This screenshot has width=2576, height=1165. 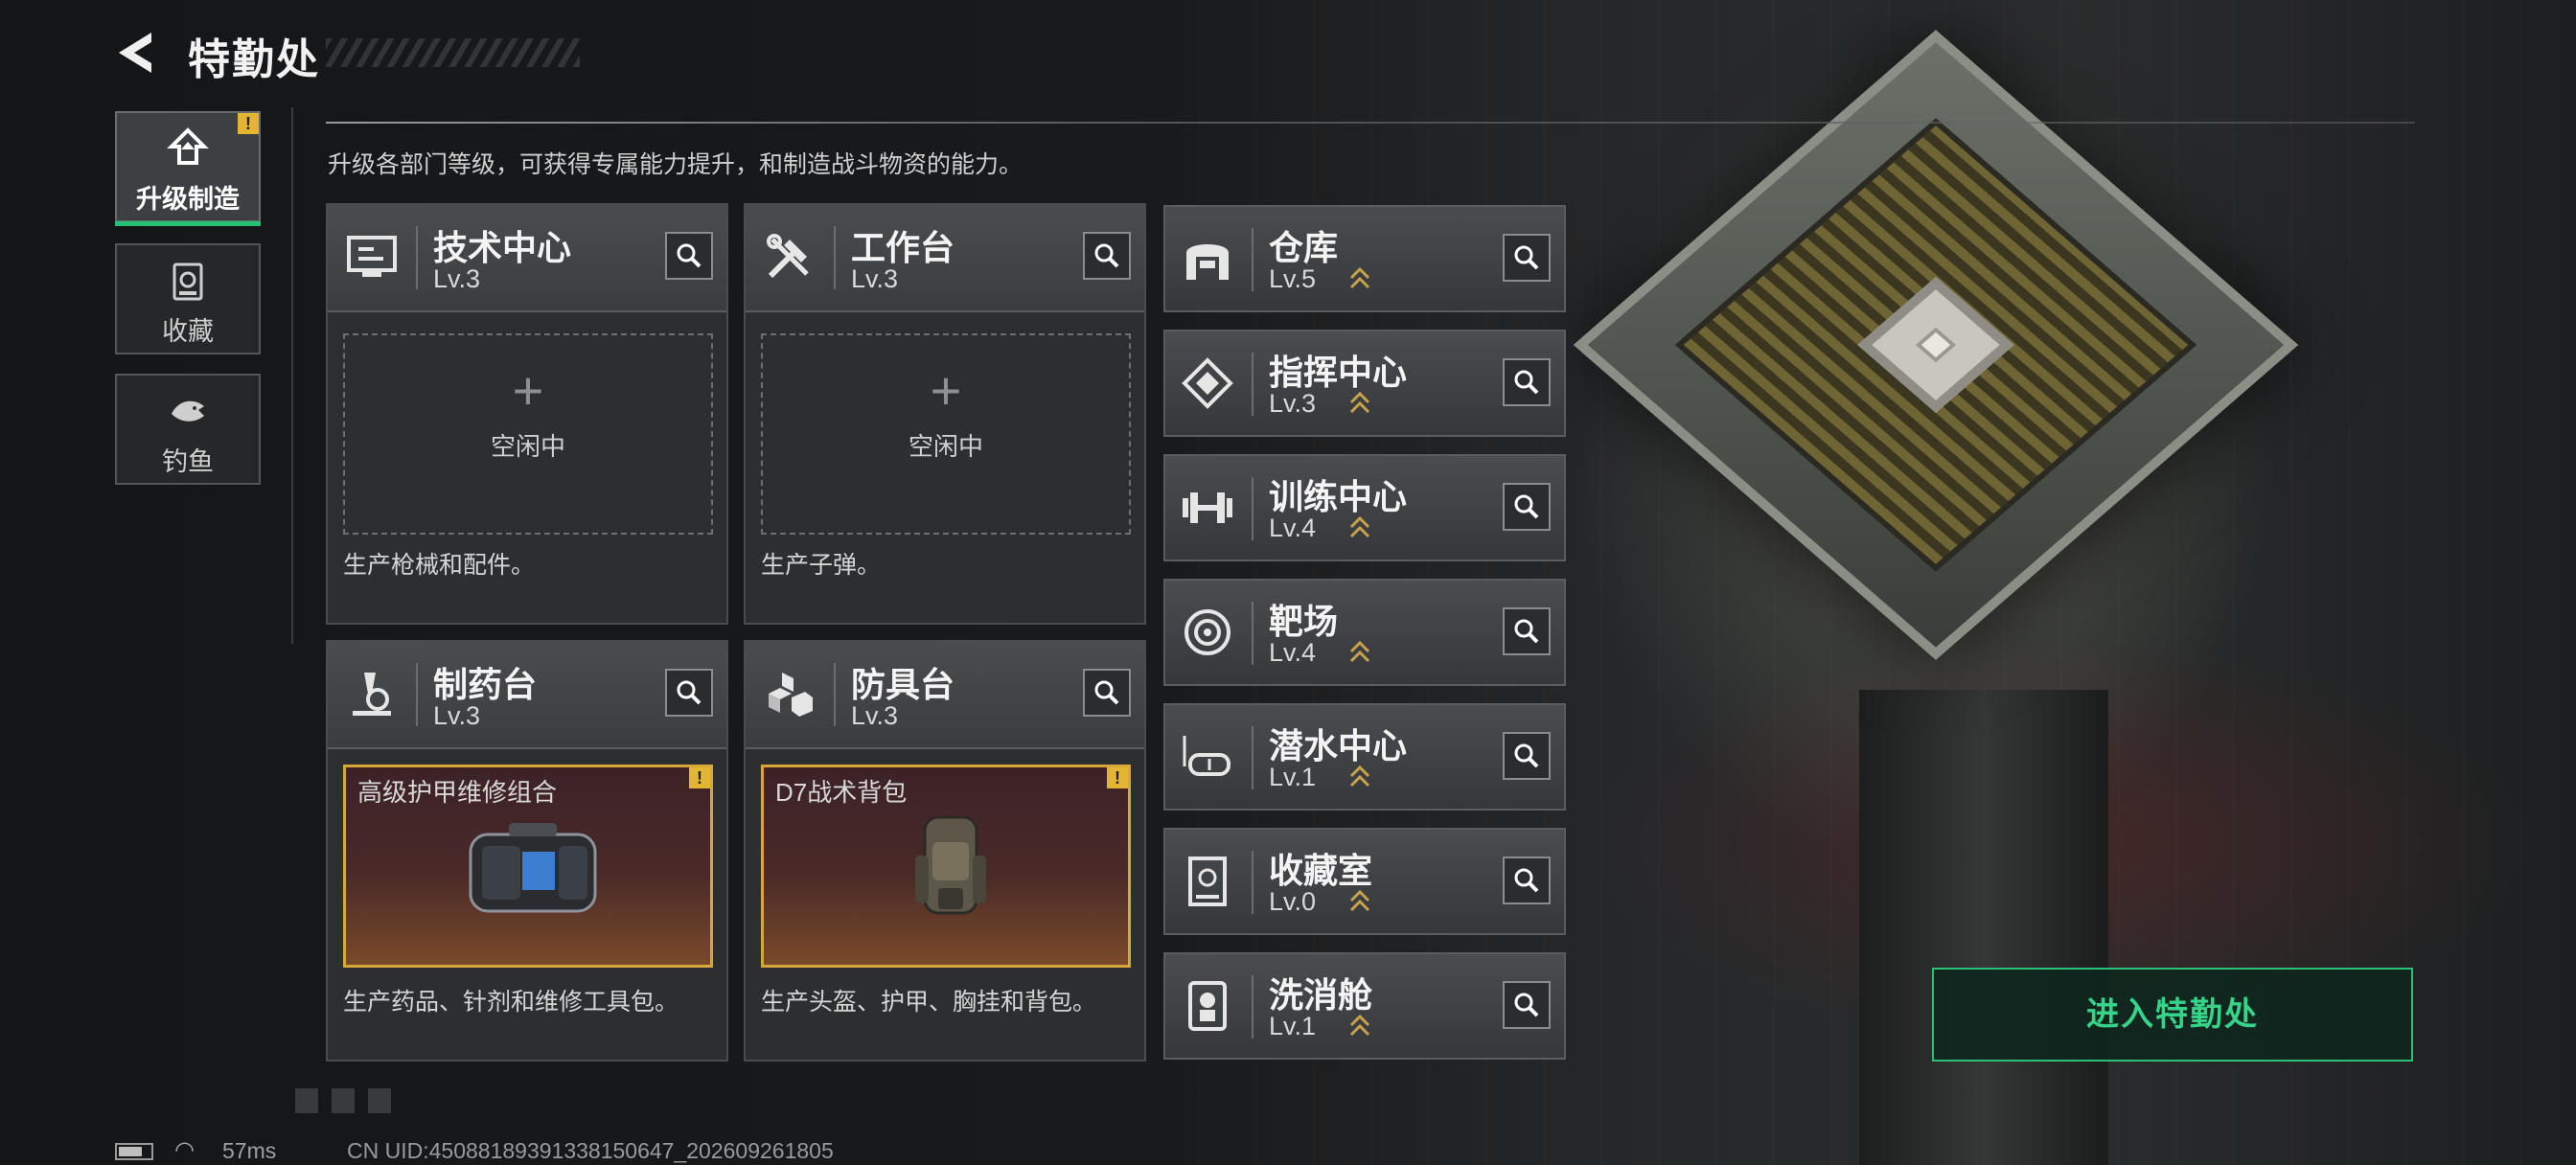 What do you see at coordinates (188, 429) in the screenshot?
I see `tab-fishing: 钓鱼` at bounding box center [188, 429].